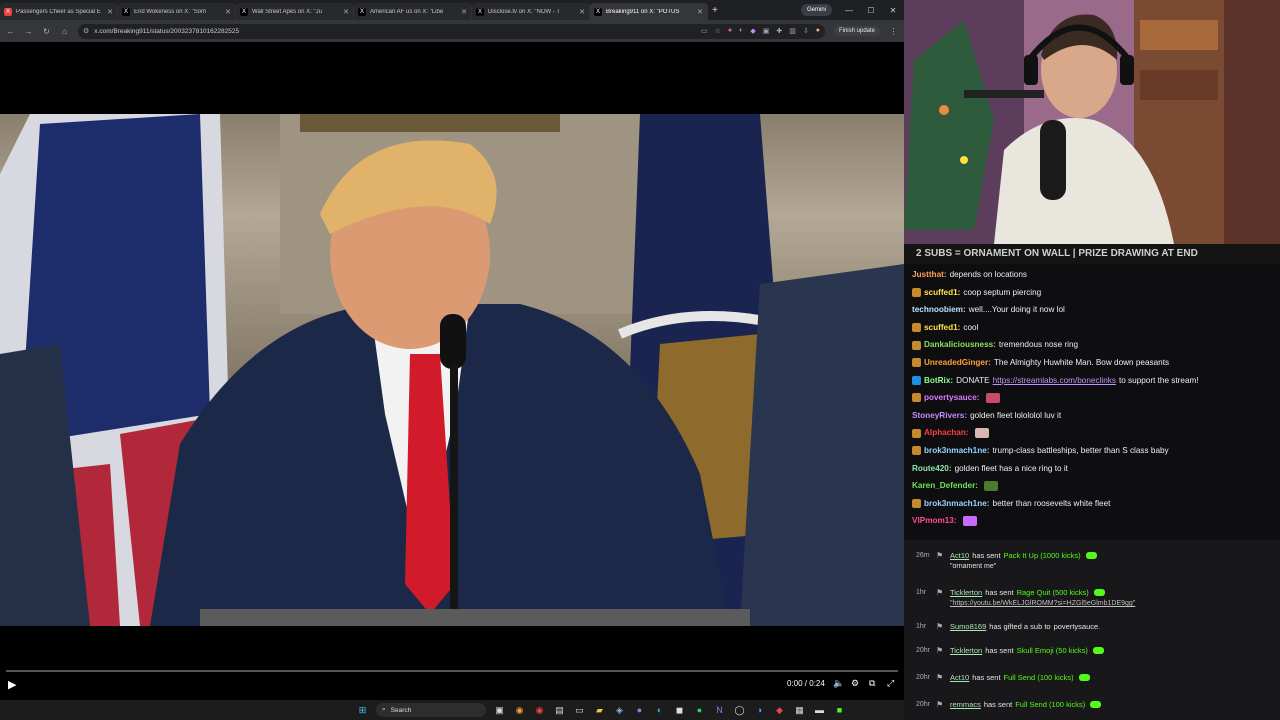 This screenshot has width=1280, height=720. I want to click on app-icon: ●, so click(639, 710).